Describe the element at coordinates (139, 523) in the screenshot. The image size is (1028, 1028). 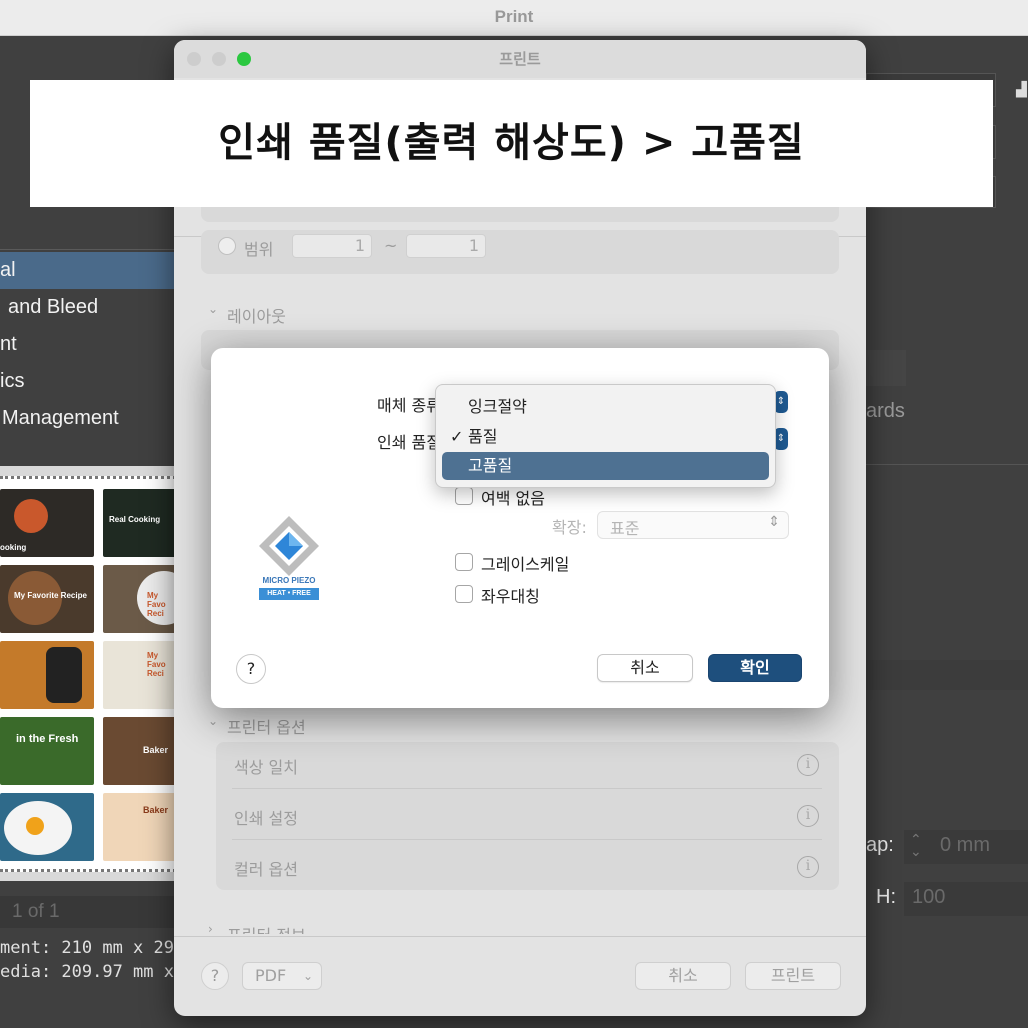
I see `thumbnail: Real Cooking` at that location.